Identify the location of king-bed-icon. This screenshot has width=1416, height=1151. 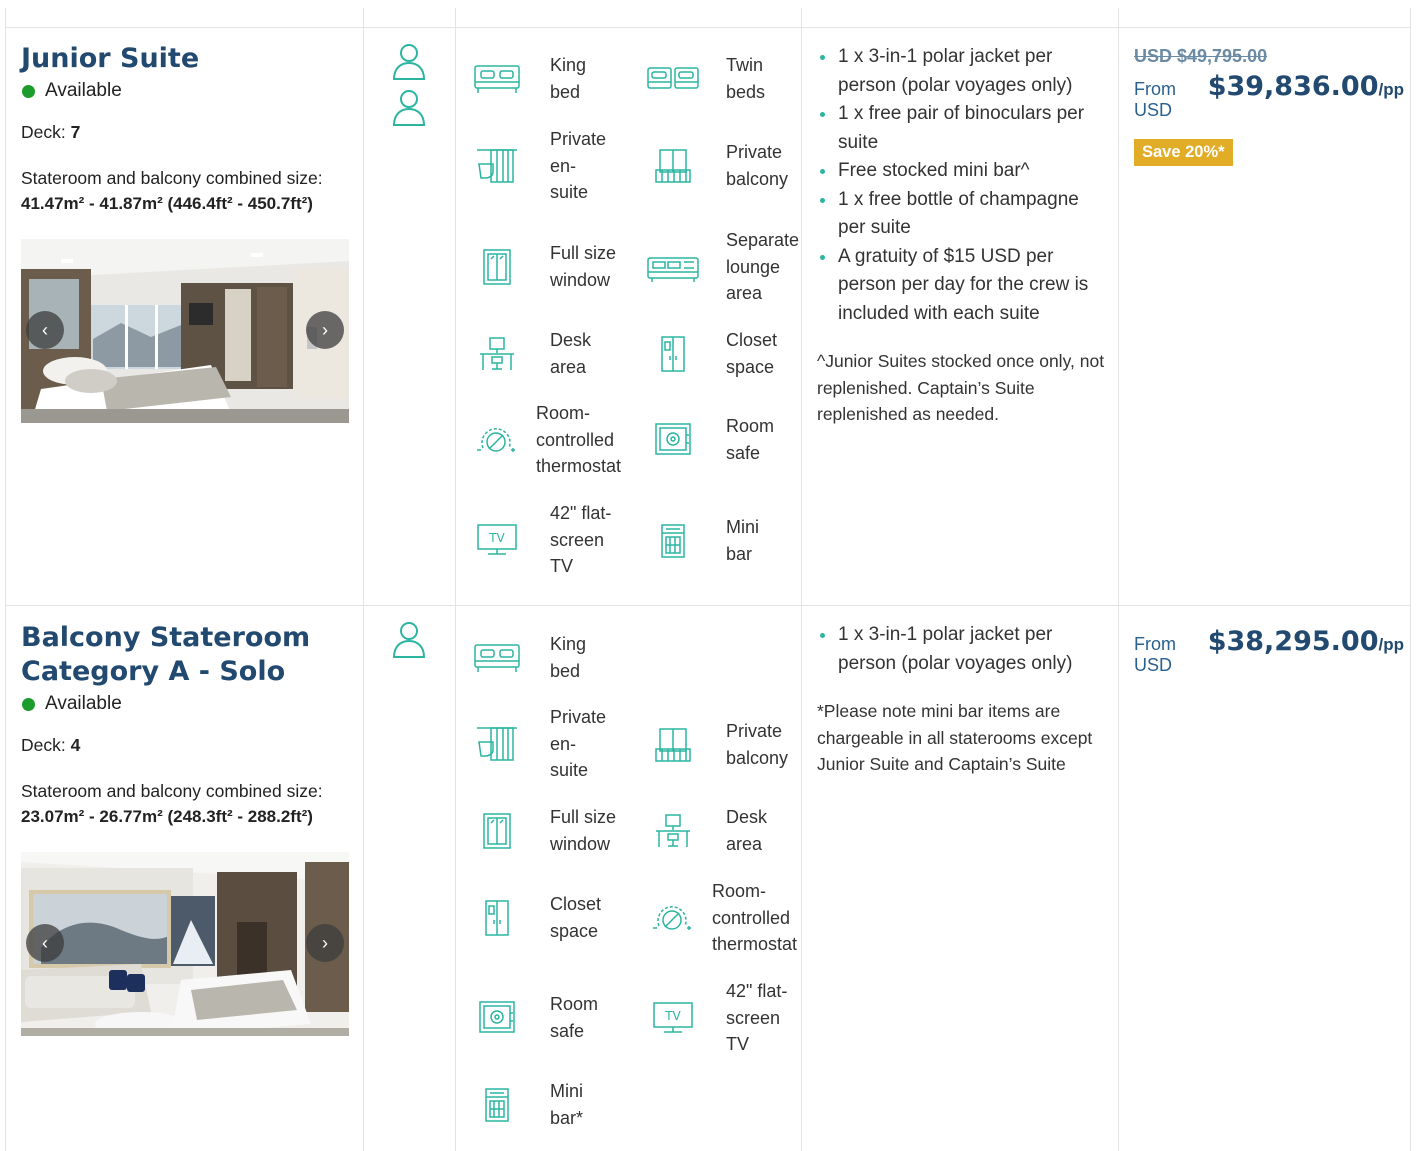
(497, 79).